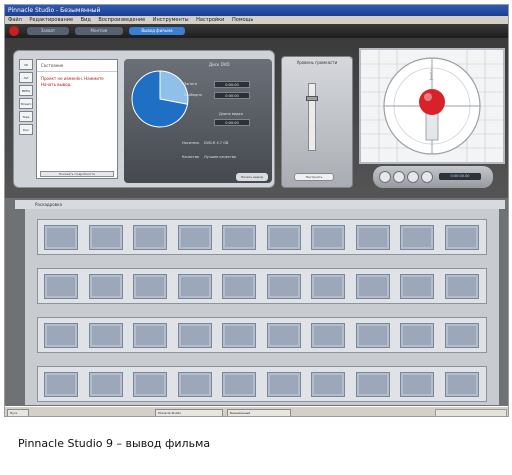 The width and height of the screenshot is (512, 475). I want to click on system-tray, so click(471, 412).